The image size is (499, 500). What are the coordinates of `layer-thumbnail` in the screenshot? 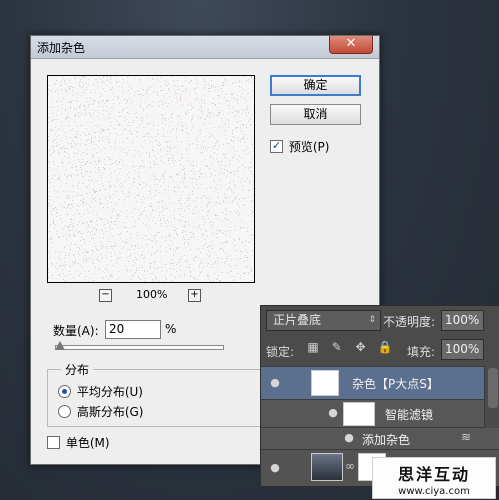 It's located at (325, 383).